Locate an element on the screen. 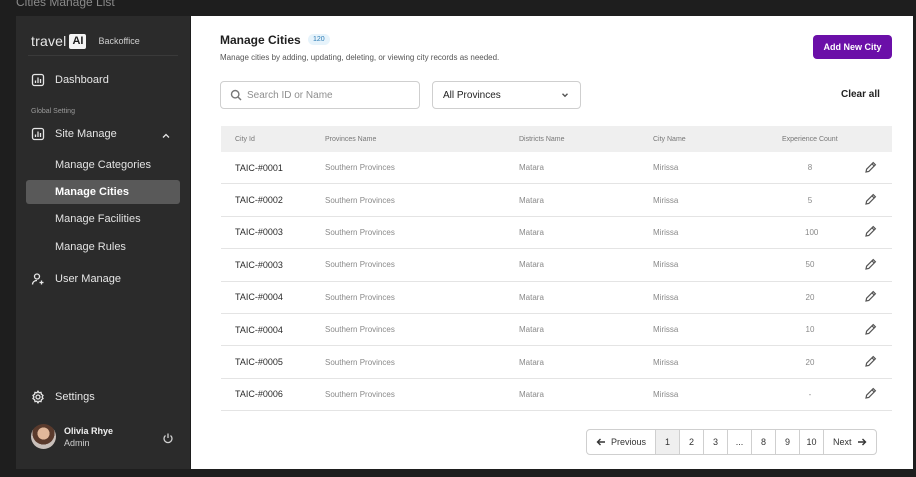  chart-square-icon is located at coordinates (38, 134).